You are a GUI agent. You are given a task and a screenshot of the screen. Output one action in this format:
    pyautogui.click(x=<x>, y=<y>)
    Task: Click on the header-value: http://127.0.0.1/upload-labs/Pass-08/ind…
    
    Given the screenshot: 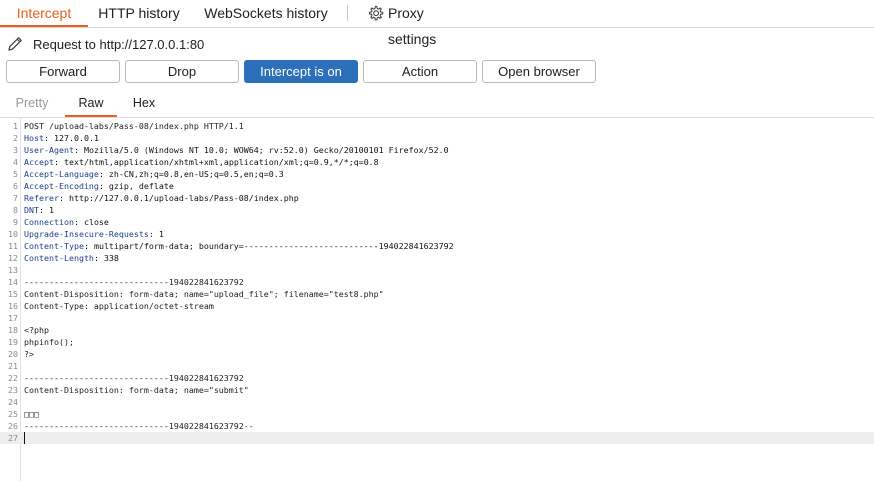 What is the action you would take?
    pyautogui.click(x=181, y=198)
    